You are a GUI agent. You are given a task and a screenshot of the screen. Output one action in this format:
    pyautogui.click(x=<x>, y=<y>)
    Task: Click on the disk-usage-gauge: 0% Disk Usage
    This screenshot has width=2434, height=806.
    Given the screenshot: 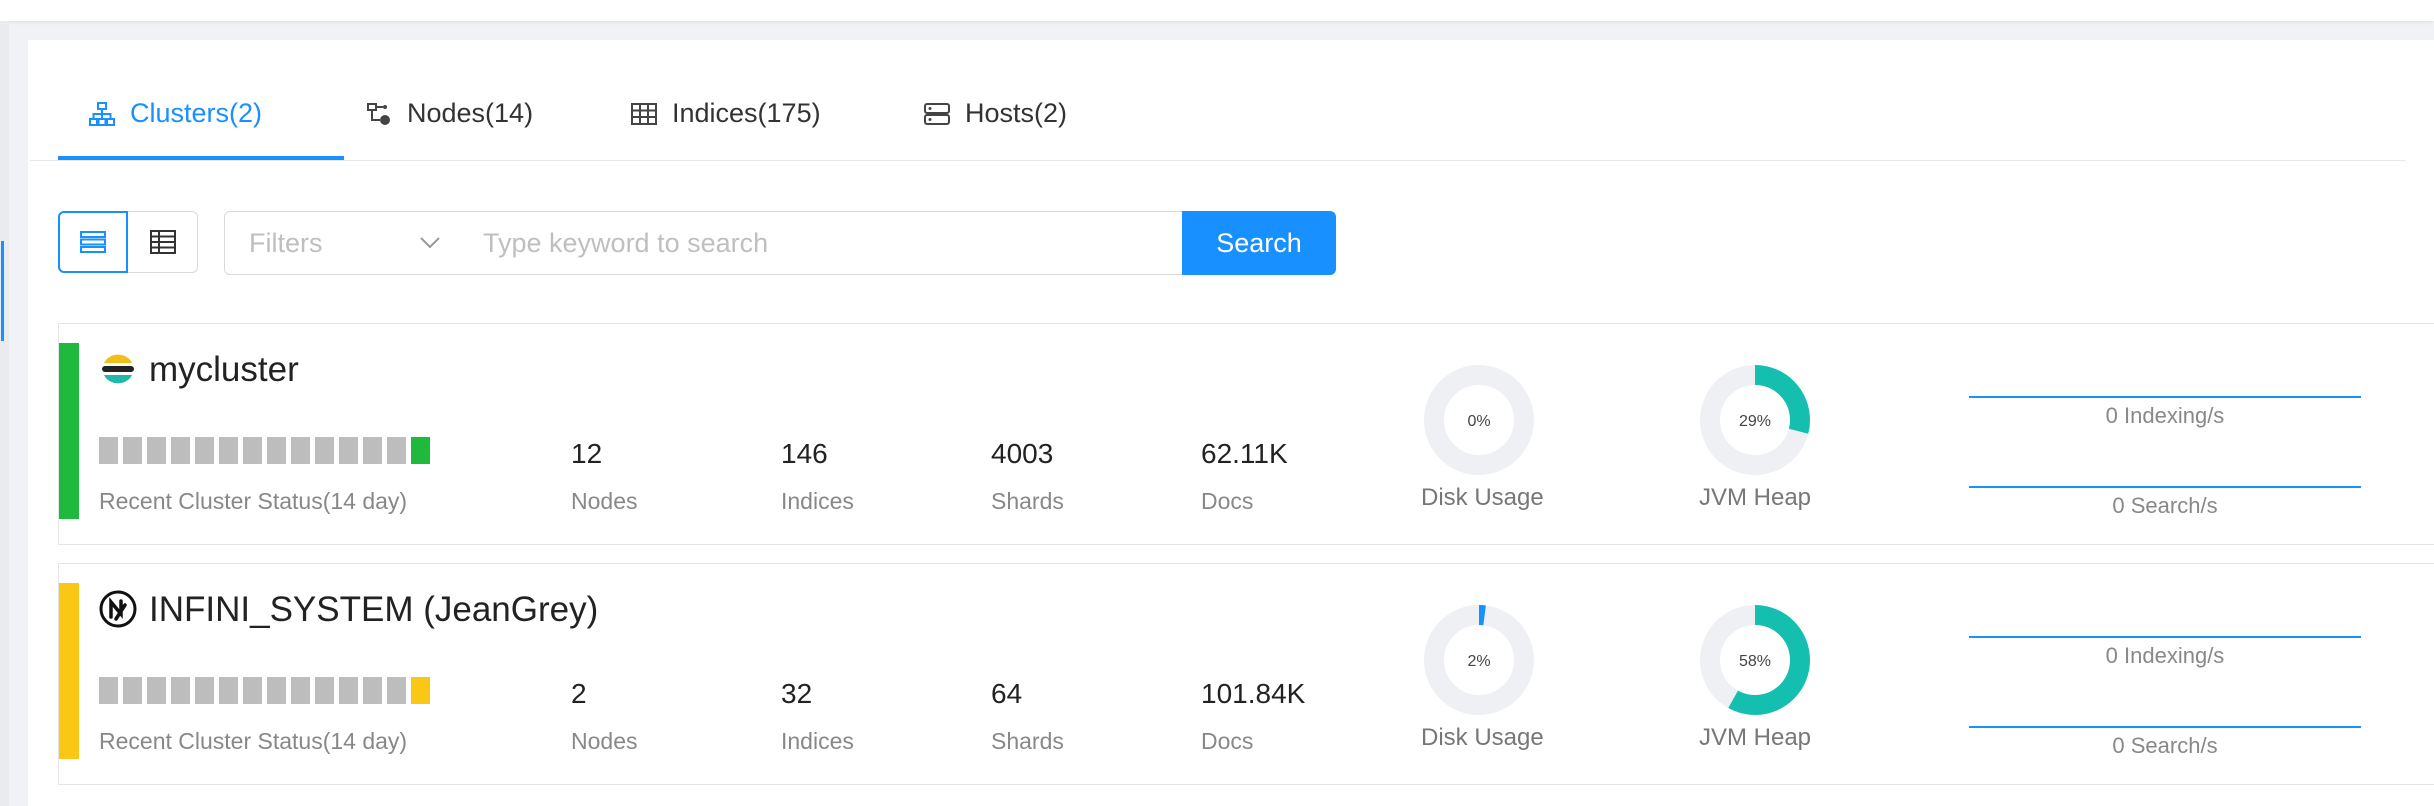 What is the action you would take?
    pyautogui.click(x=1482, y=438)
    